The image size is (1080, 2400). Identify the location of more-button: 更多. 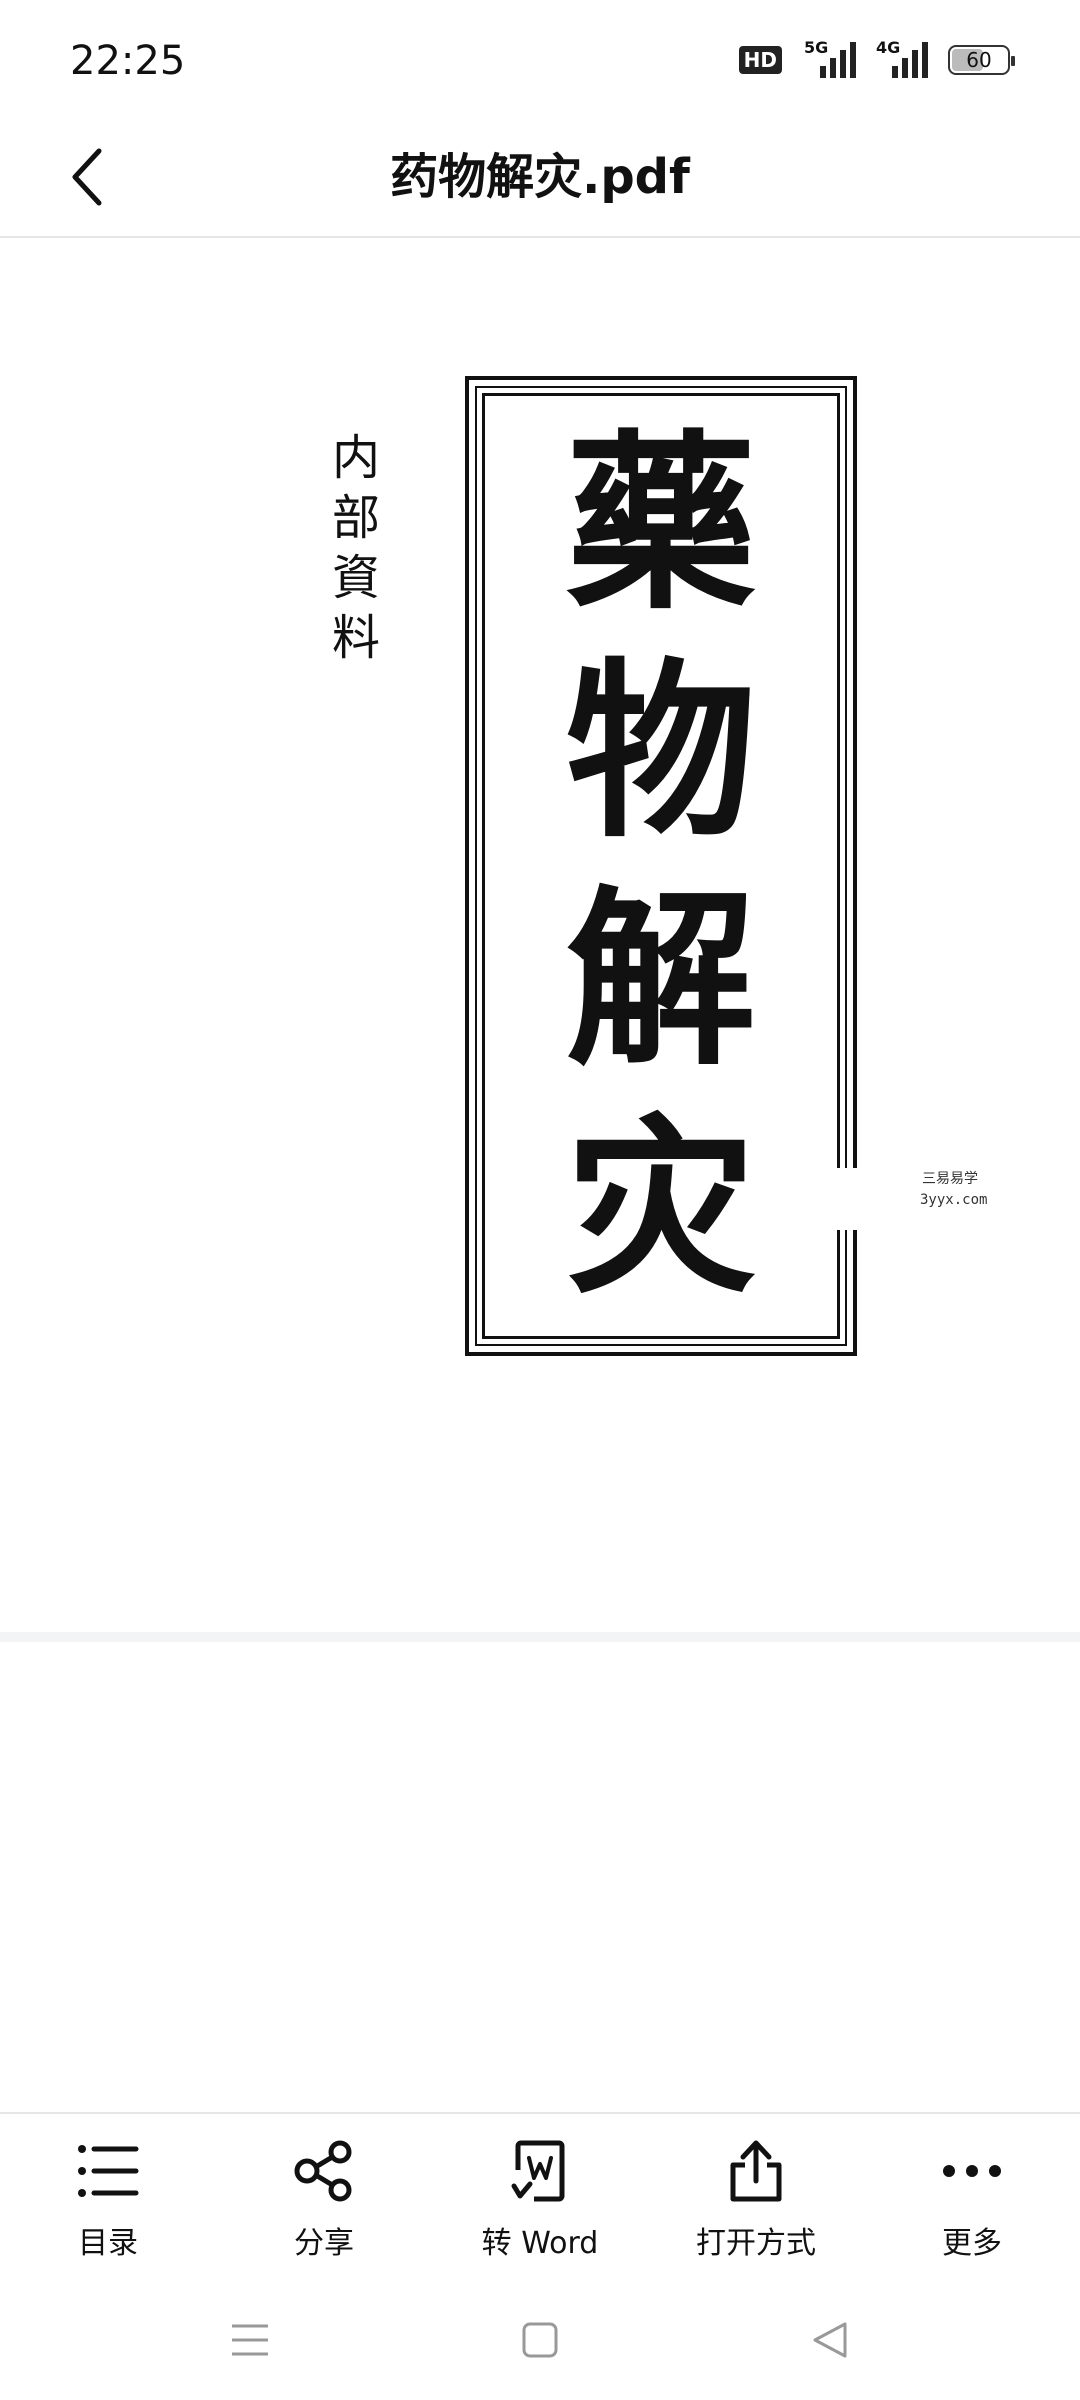
(972, 2198).